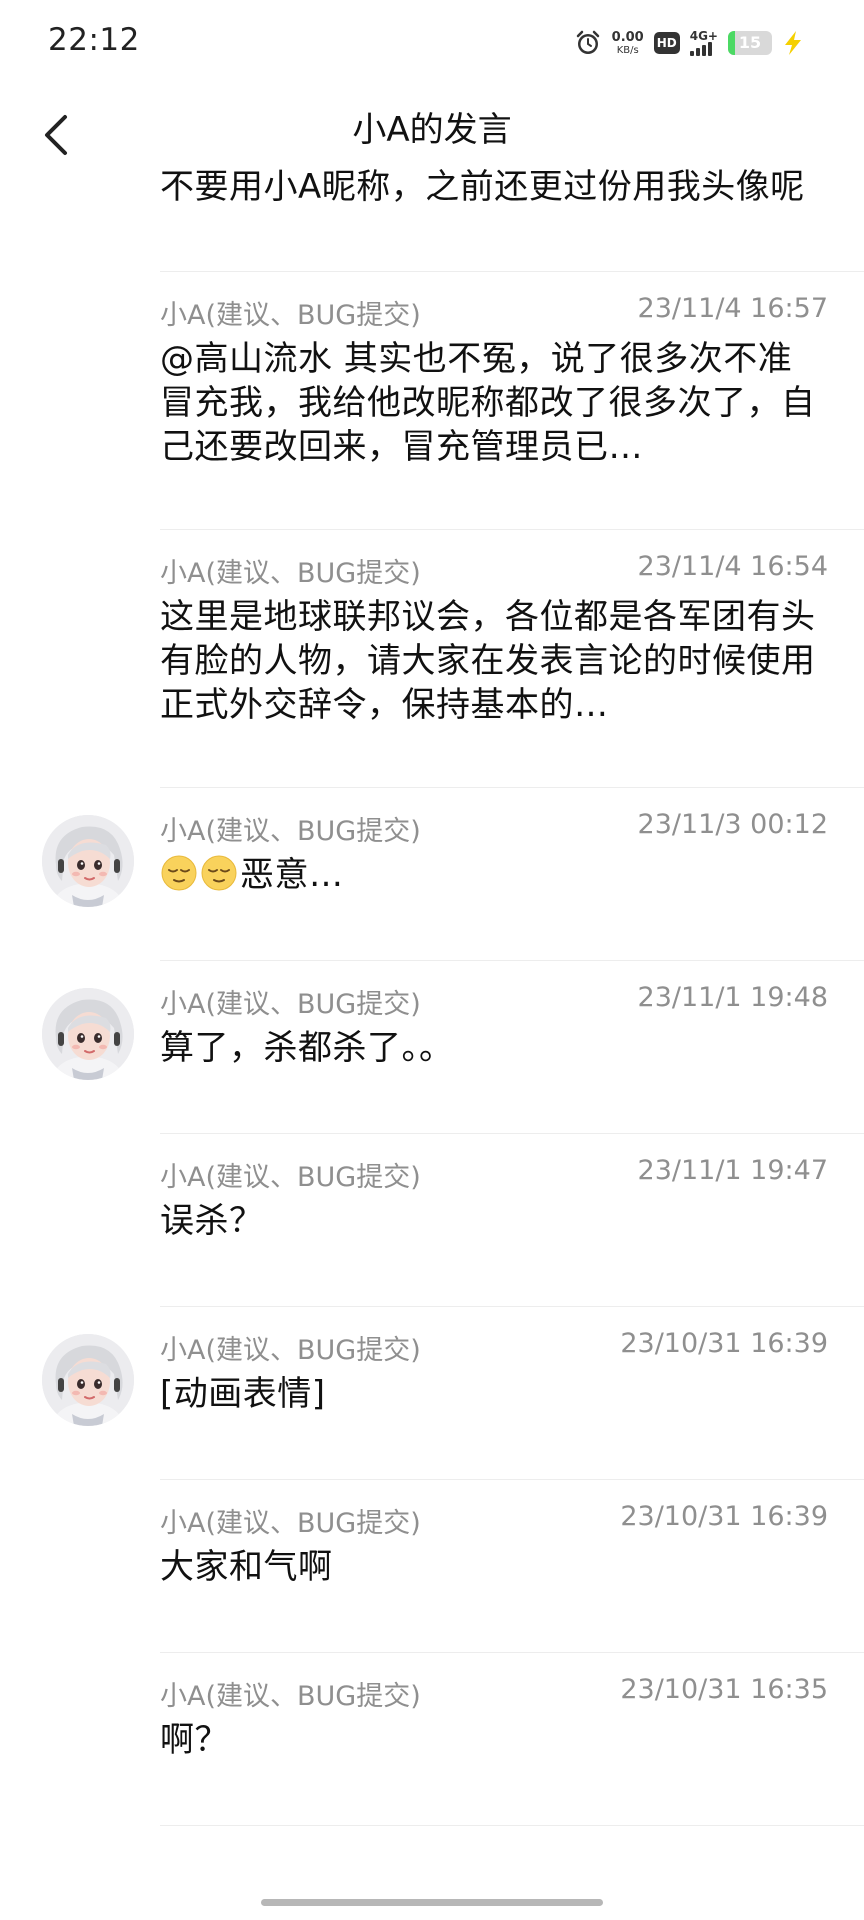 This screenshot has height=1920, width=864. I want to click on message-timestamp: 23/11/4 16:54, so click(732, 566).